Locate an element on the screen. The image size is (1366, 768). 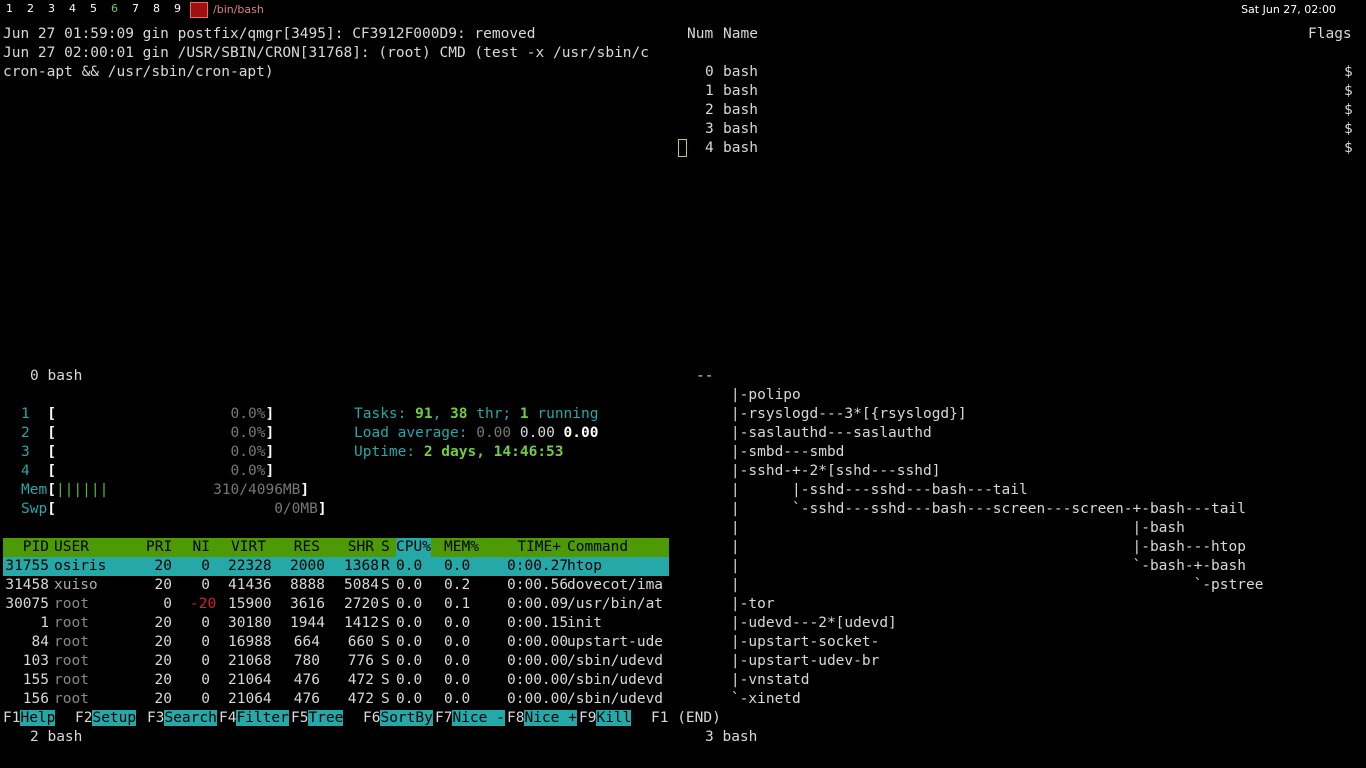
fkey-label: Nice + is located at coordinates (550, 718).